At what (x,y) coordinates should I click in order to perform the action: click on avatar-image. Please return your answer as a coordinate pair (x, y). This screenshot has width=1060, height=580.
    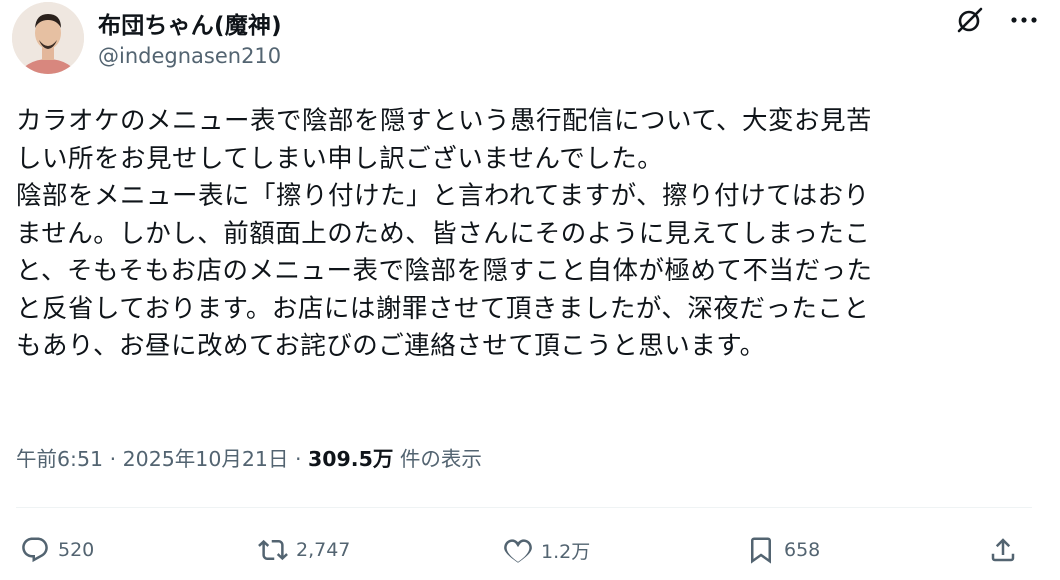
    Looking at the image, I should click on (48, 38).